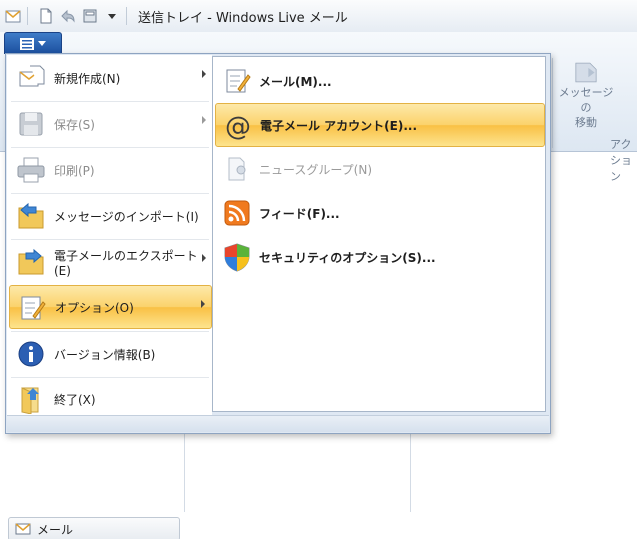 The image size is (637, 539). What do you see at coordinates (110, 170) in the screenshot?
I see `menu-item-print: 印刷(P)` at bounding box center [110, 170].